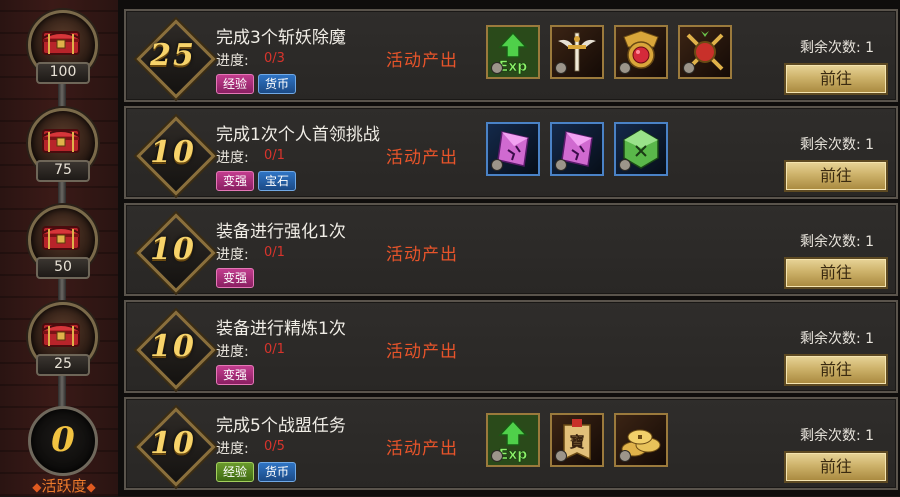 This screenshot has width=900, height=497. What do you see at coordinates (63, 171) in the screenshot?
I see `milestone-value: 75` at bounding box center [63, 171].